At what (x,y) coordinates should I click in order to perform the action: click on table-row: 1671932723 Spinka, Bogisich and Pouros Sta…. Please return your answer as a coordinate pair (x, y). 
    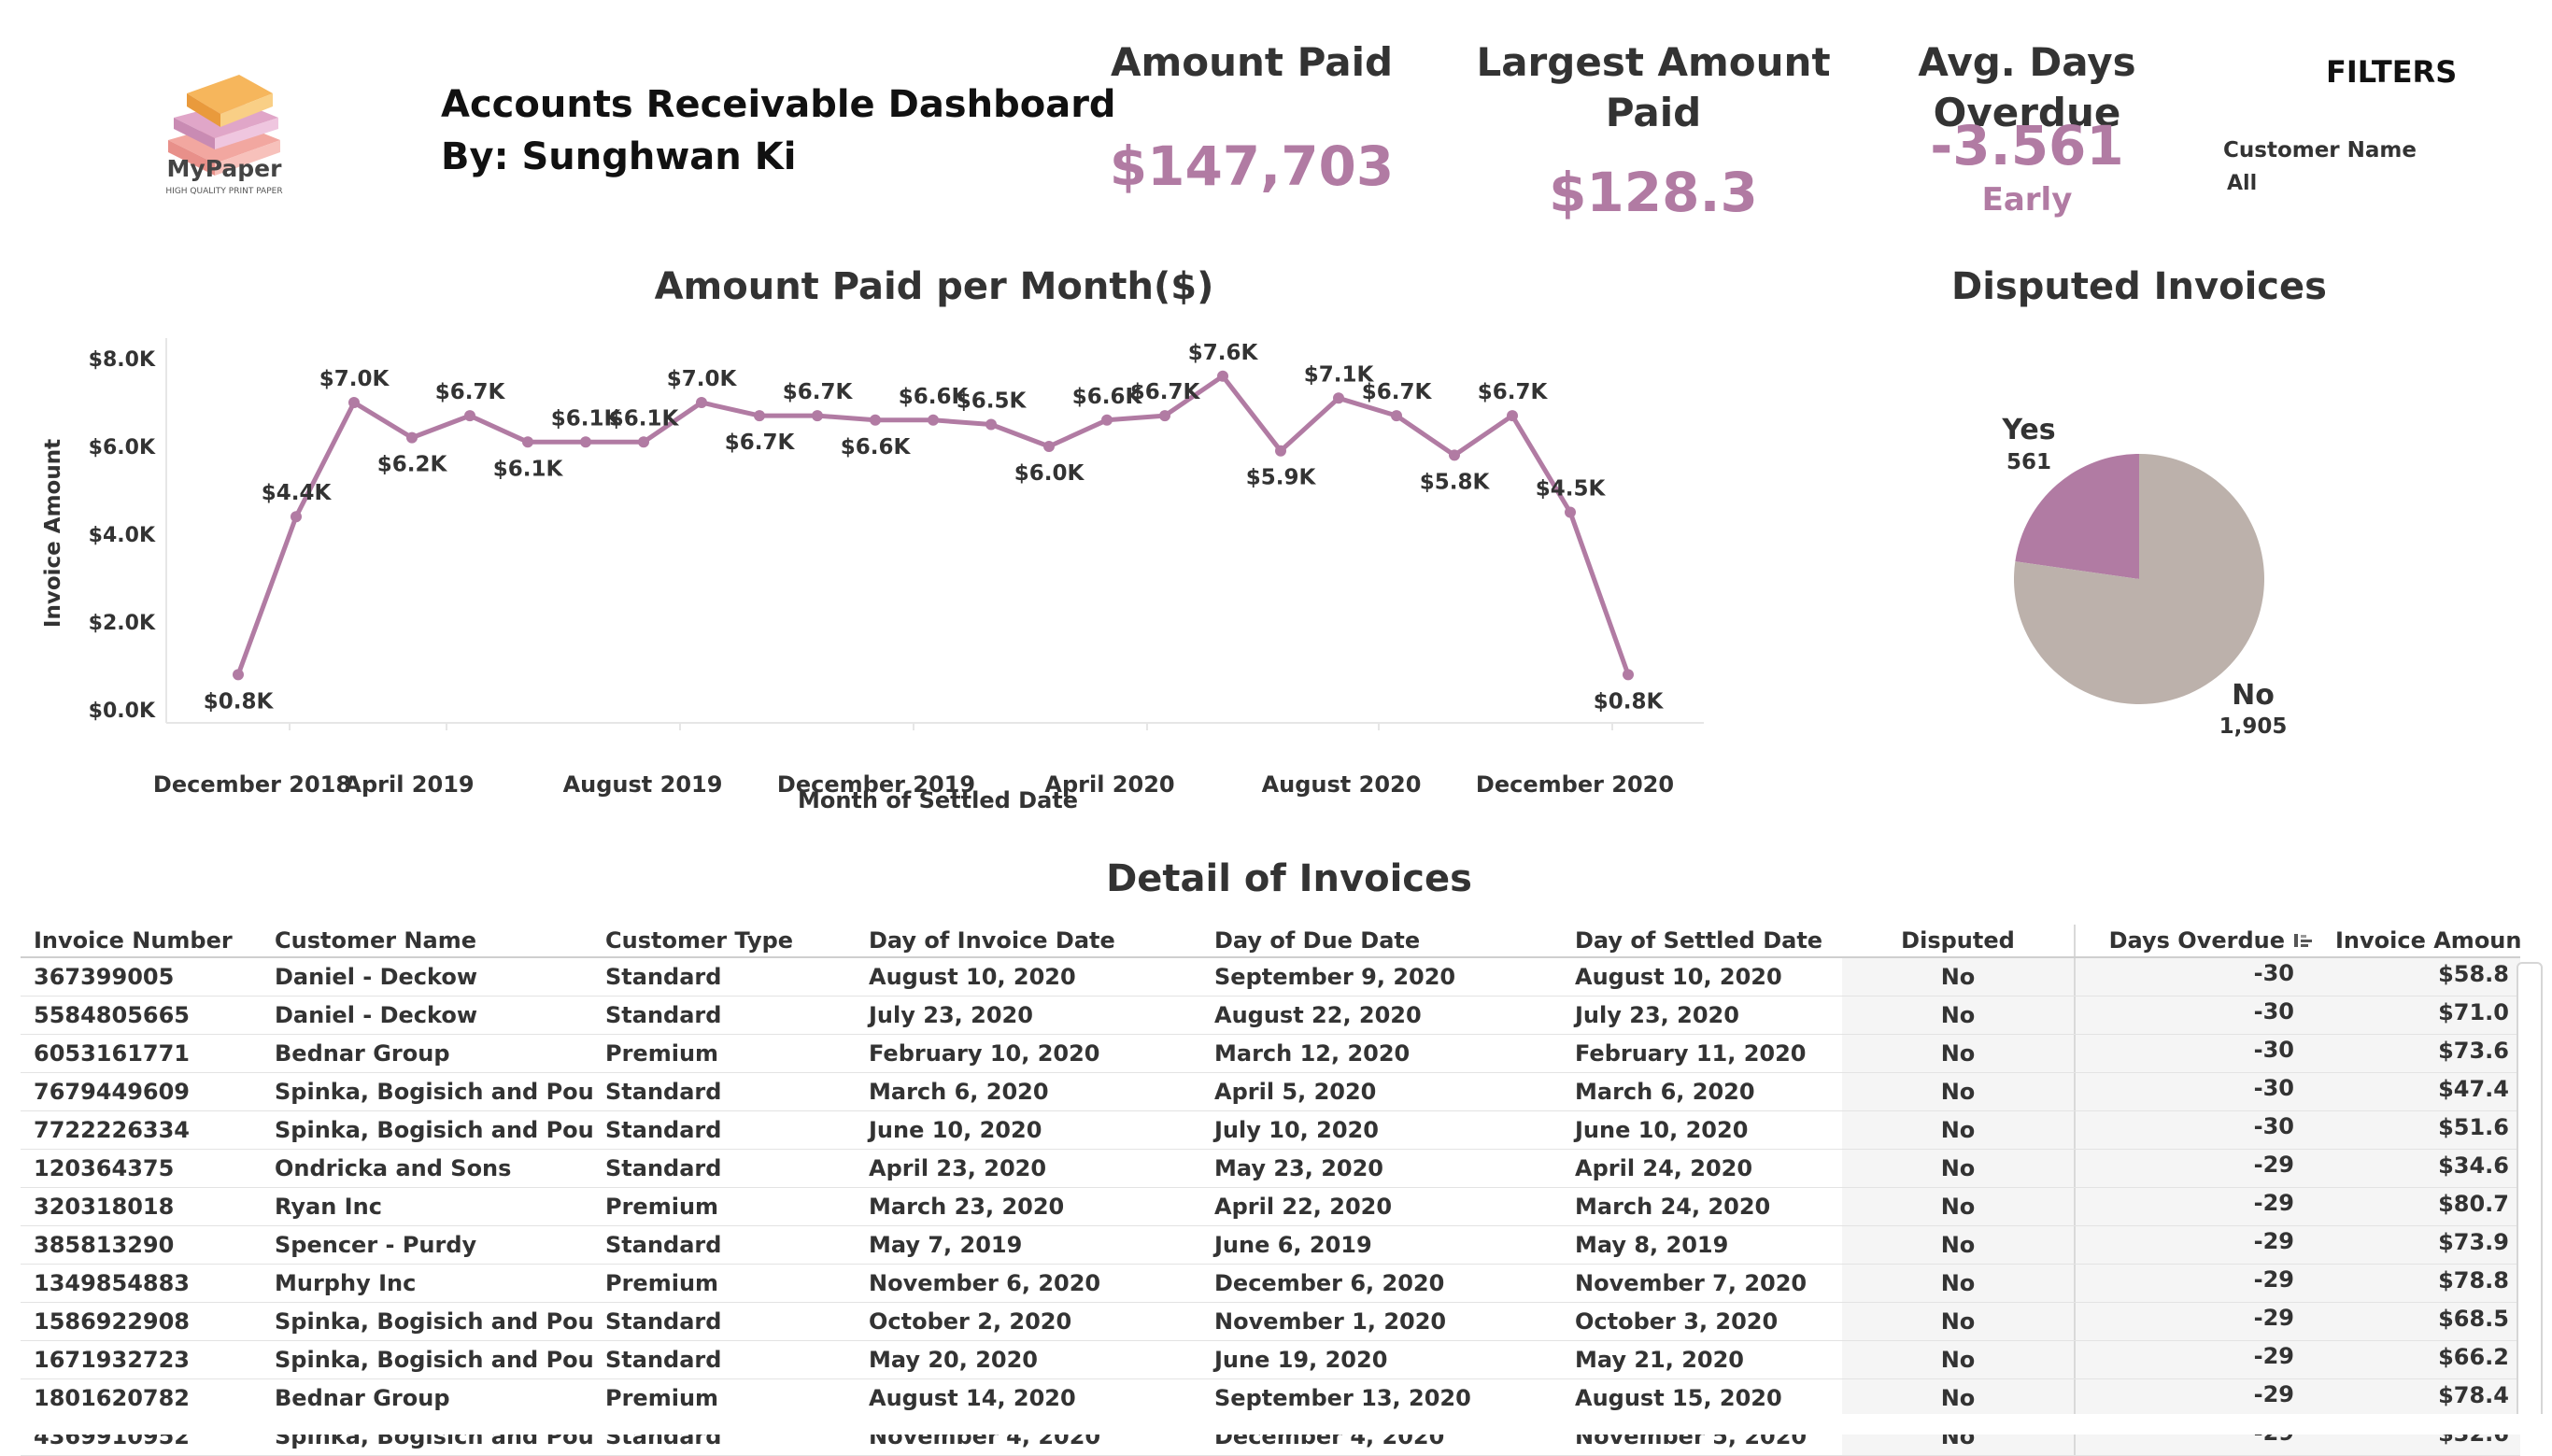
    Looking at the image, I should click on (1271, 1360).